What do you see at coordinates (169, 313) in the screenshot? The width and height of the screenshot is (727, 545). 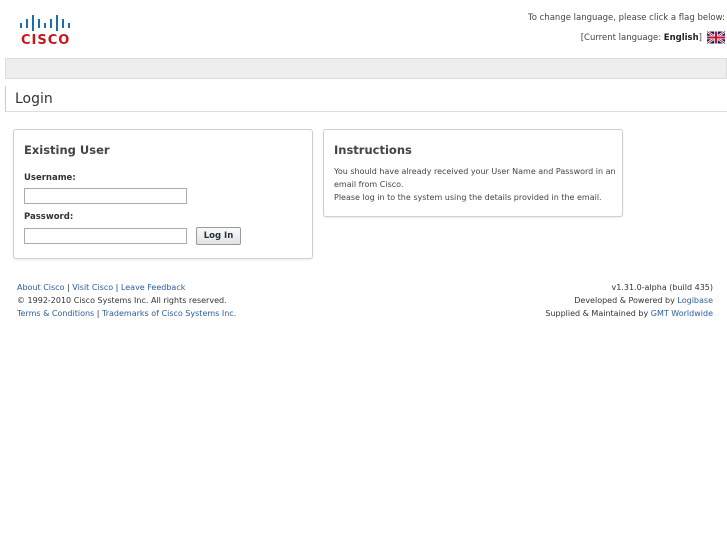 I see `trademarks-link: Trademarks of Cisco Systems Inc.` at bounding box center [169, 313].